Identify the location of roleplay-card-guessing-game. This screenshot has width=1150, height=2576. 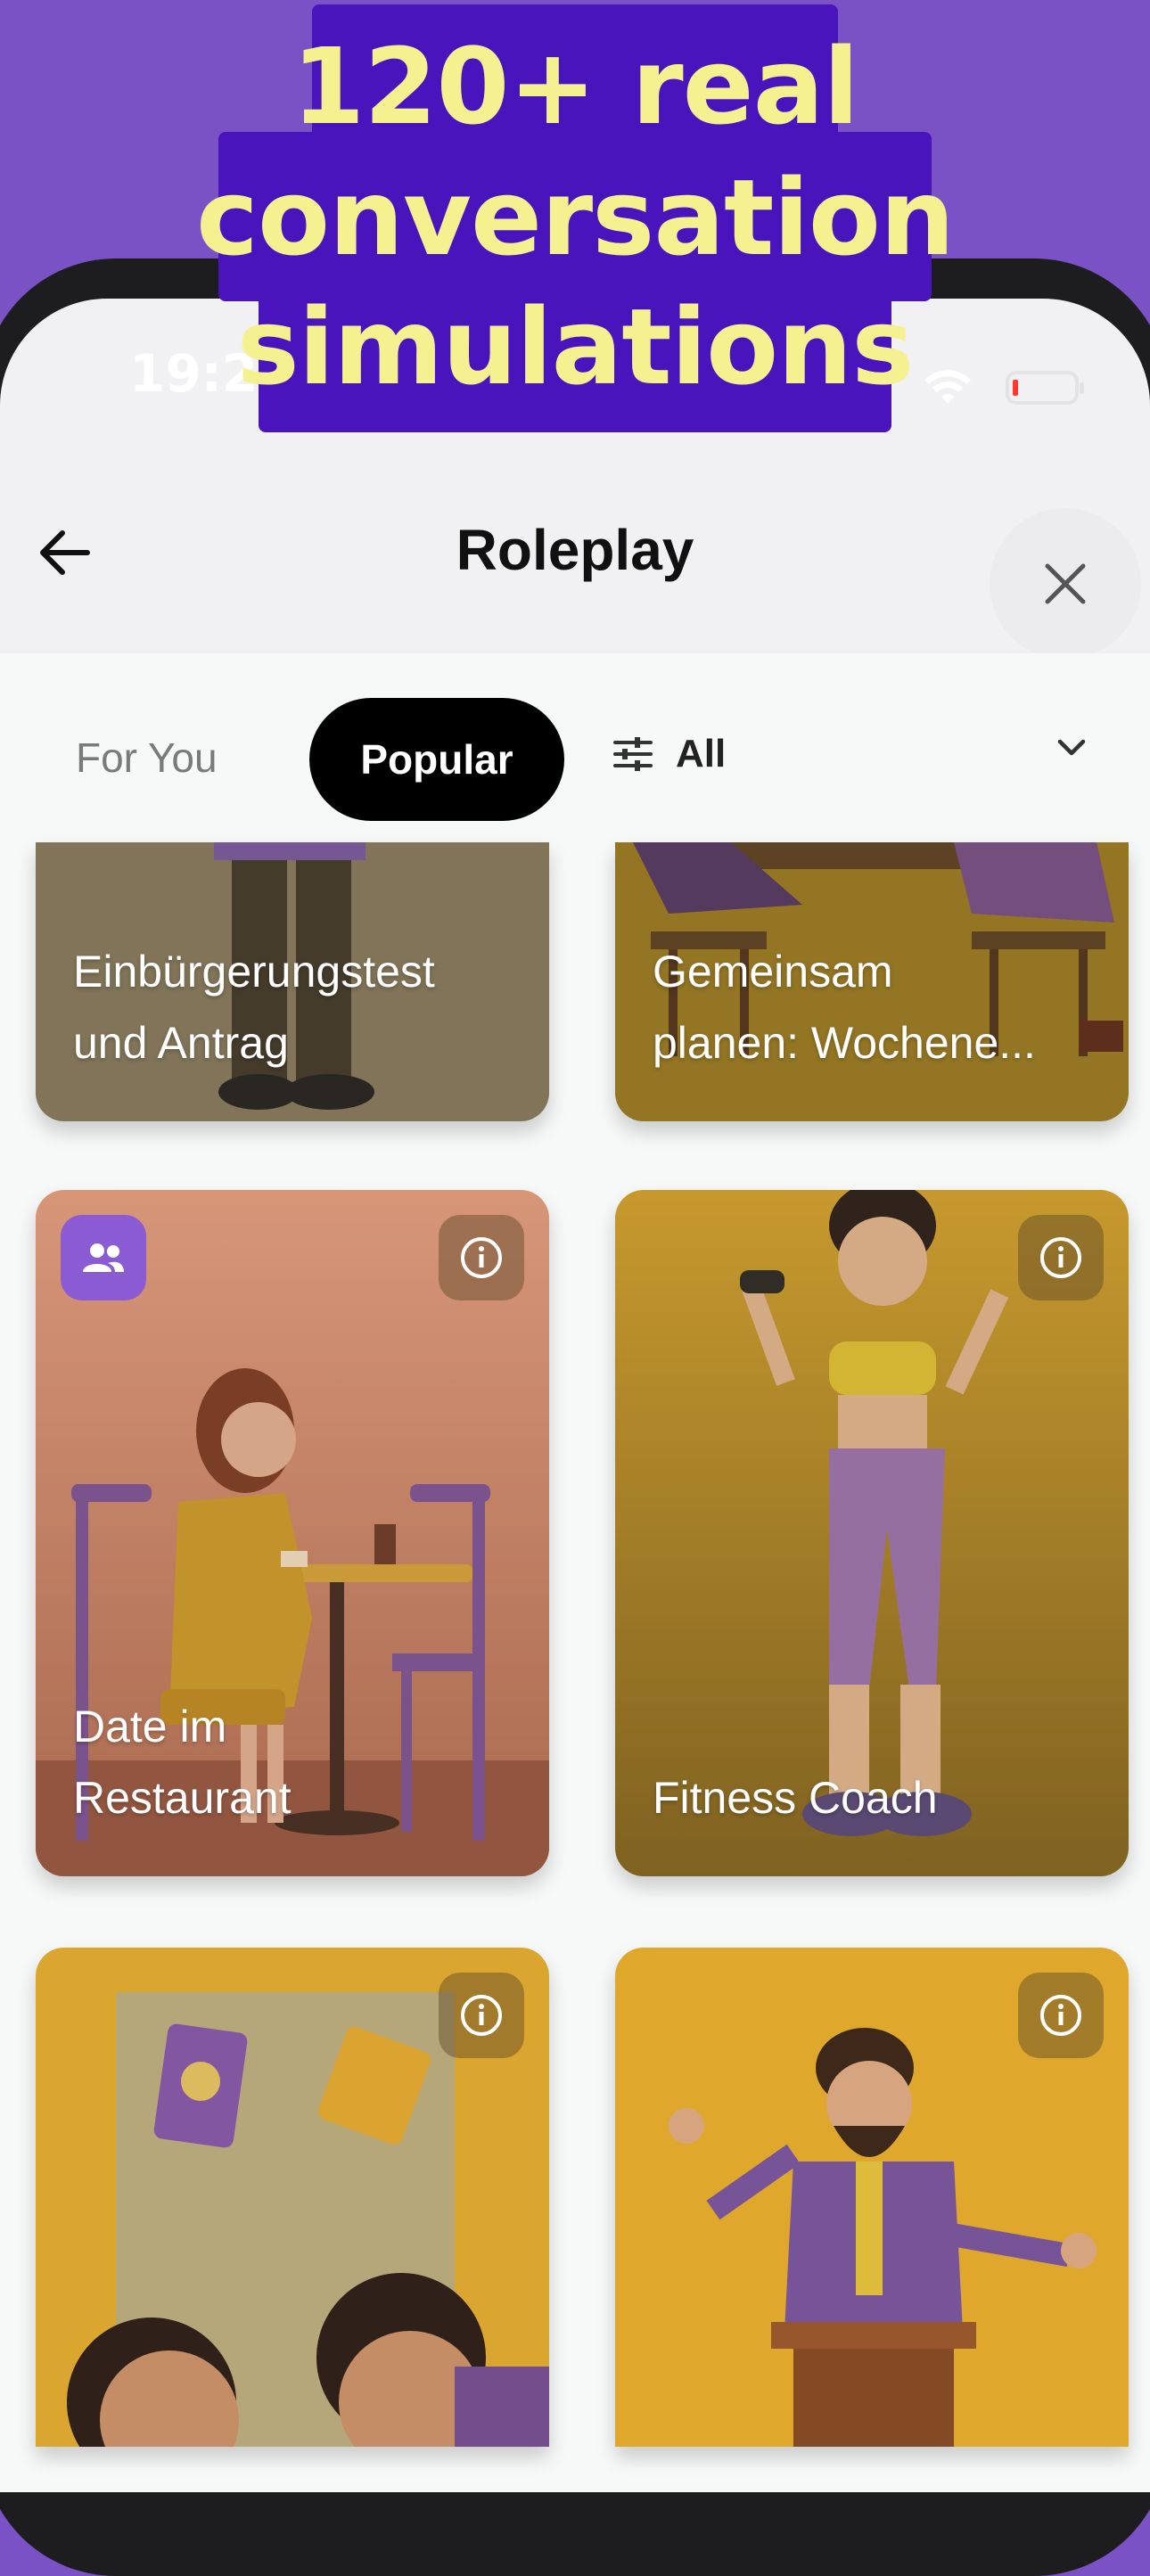
(292, 2197).